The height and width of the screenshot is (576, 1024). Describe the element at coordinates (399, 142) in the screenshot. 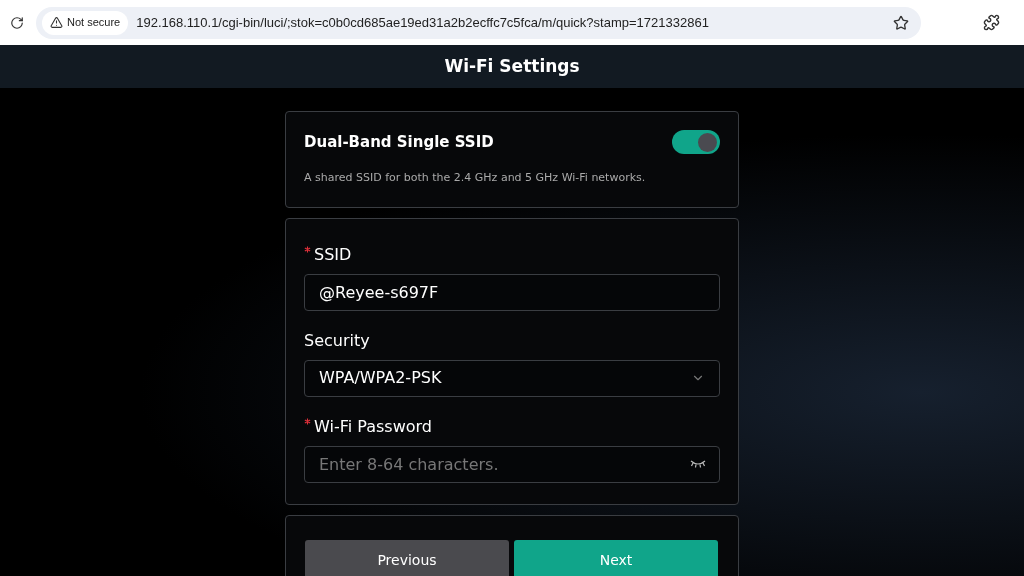

I see `card-title: Dual-Band Single SSID` at that location.